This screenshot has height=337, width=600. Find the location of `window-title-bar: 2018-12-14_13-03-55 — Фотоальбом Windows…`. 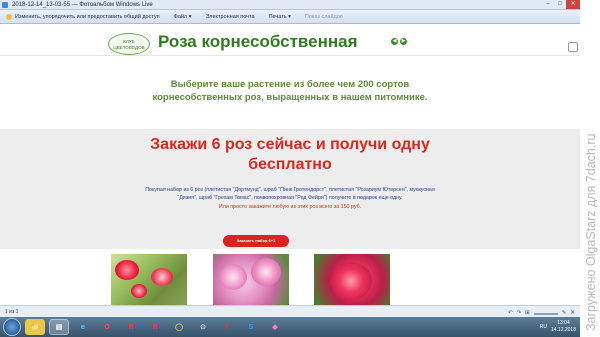

window-title-bar: 2018-12-14_13-03-55 — Фотоальбом Windows… is located at coordinates (290, 5).